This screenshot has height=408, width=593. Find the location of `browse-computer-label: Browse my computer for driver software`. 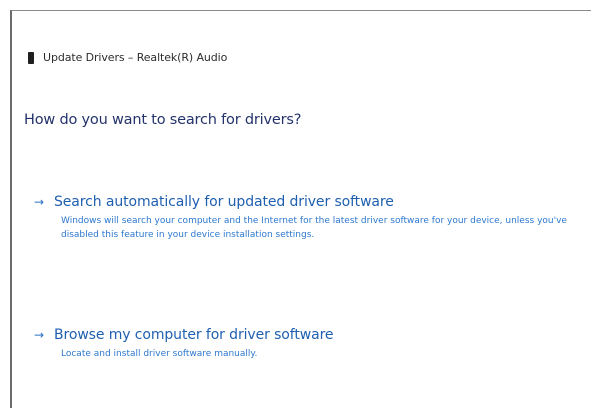

browse-computer-label: Browse my computer for driver software is located at coordinates (194, 335).